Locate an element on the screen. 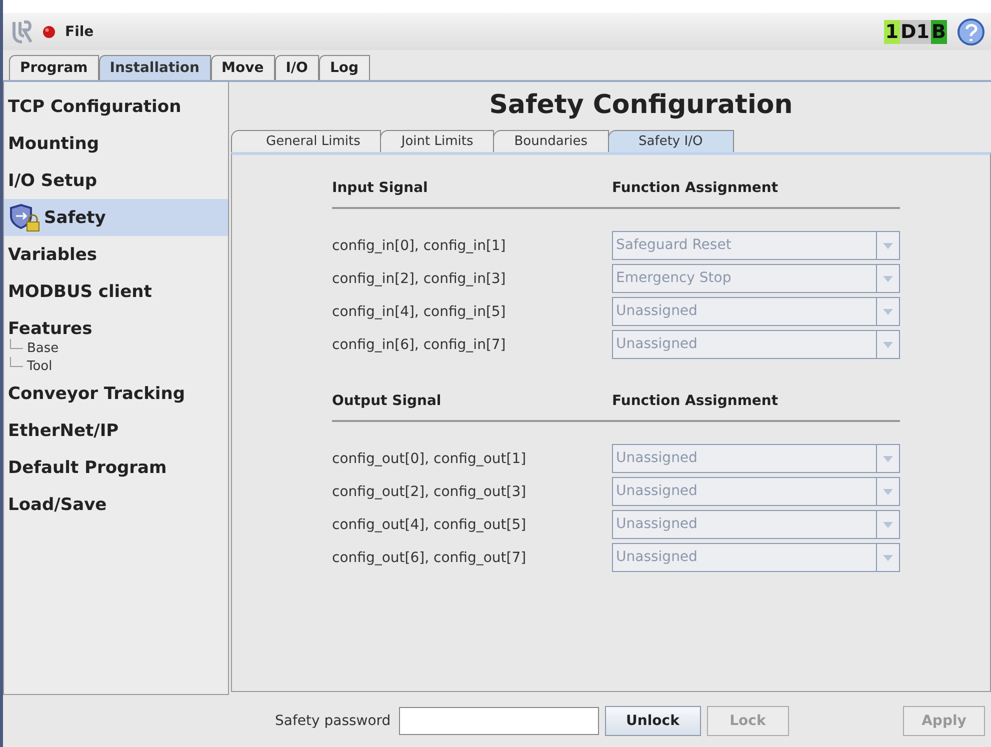 The height and width of the screenshot is (747, 991). file-menu: File is located at coordinates (79, 32).